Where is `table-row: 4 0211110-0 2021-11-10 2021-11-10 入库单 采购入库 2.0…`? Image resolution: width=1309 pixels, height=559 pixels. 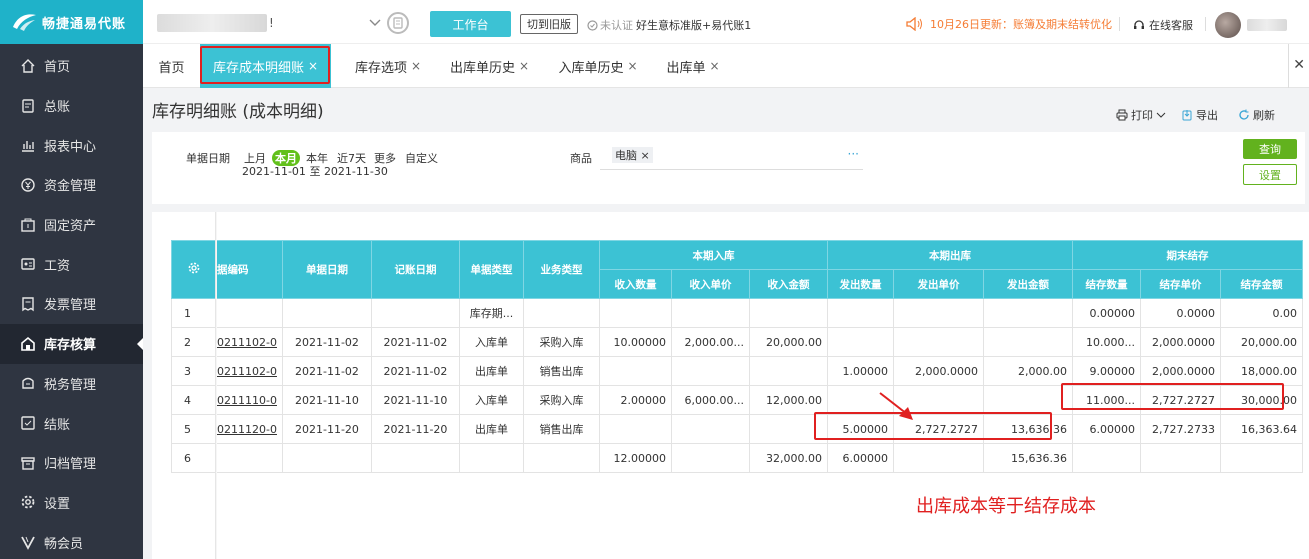 table-row: 4 0211110-0 2021-11-10 2021-11-10 入库单 采购入库 2.0… is located at coordinates (737, 400).